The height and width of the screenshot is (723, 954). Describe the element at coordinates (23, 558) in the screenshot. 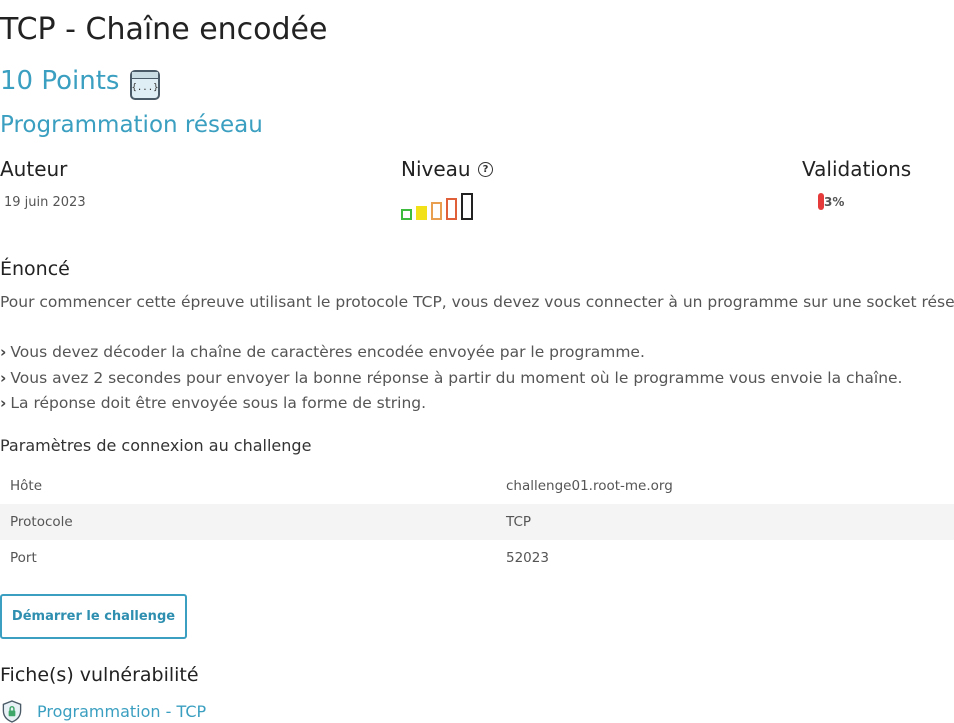

I see `param-key: Port` at that location.